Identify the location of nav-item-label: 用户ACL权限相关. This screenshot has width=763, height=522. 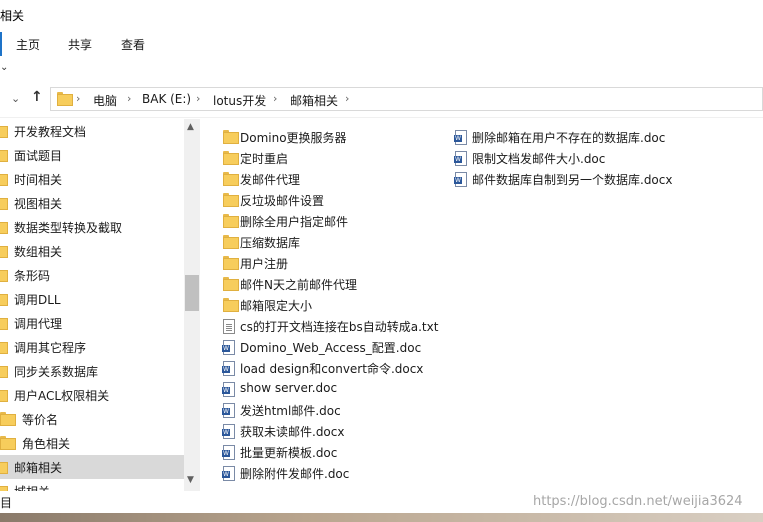
(62, 396).